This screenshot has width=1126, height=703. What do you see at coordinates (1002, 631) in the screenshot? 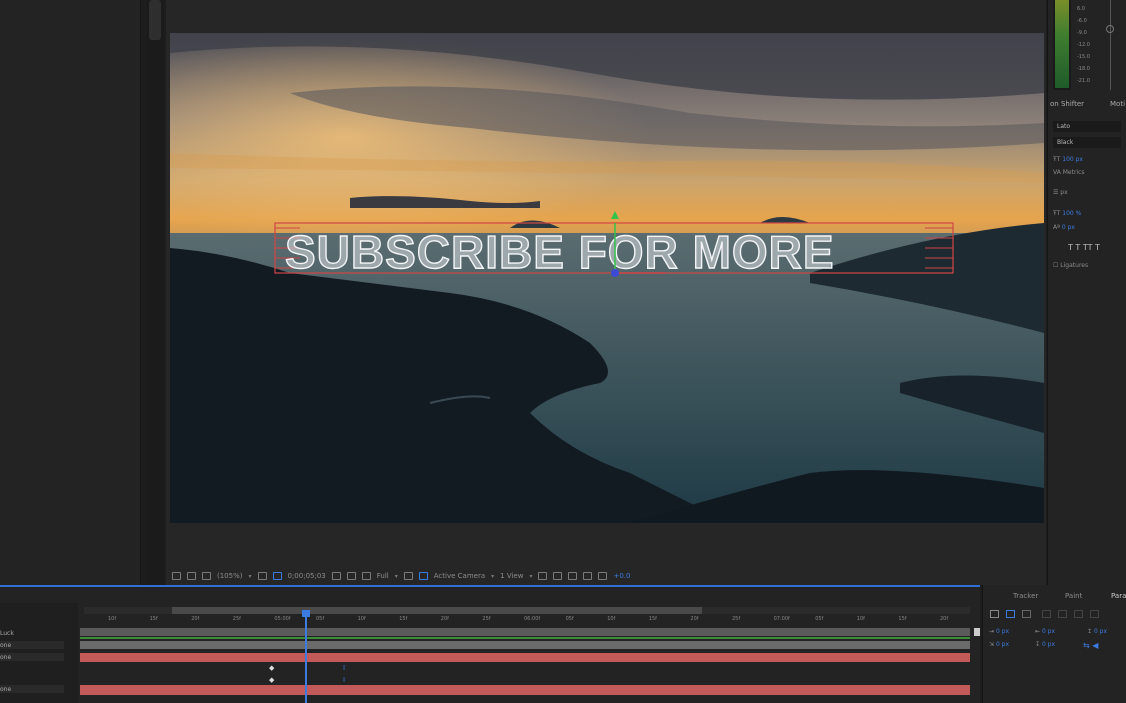
I see `indent-left-value: 0 px` at bounding box center [1002, 631].